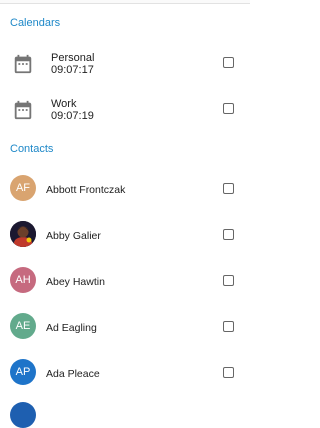 This screenshot has height=428, width=320. I want to click on contact-name: Abby Galier, so click(73, 236).